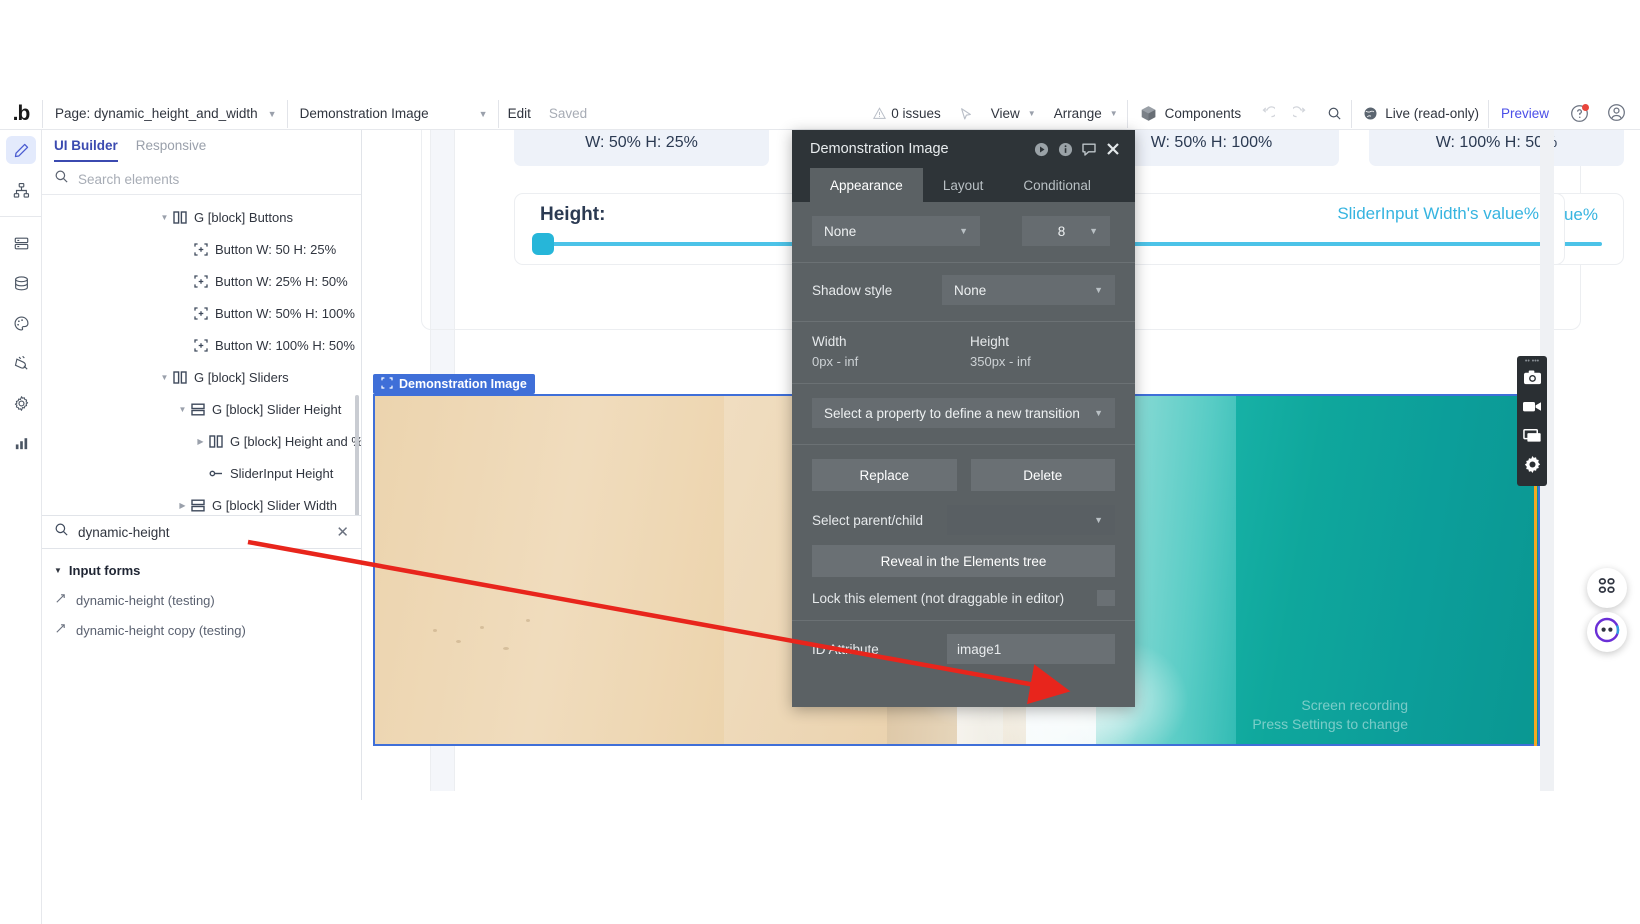  Describe the element at coordinates (1532, 361) in the screenshot. I see `drag-handle-icon: •• •••` at that location.